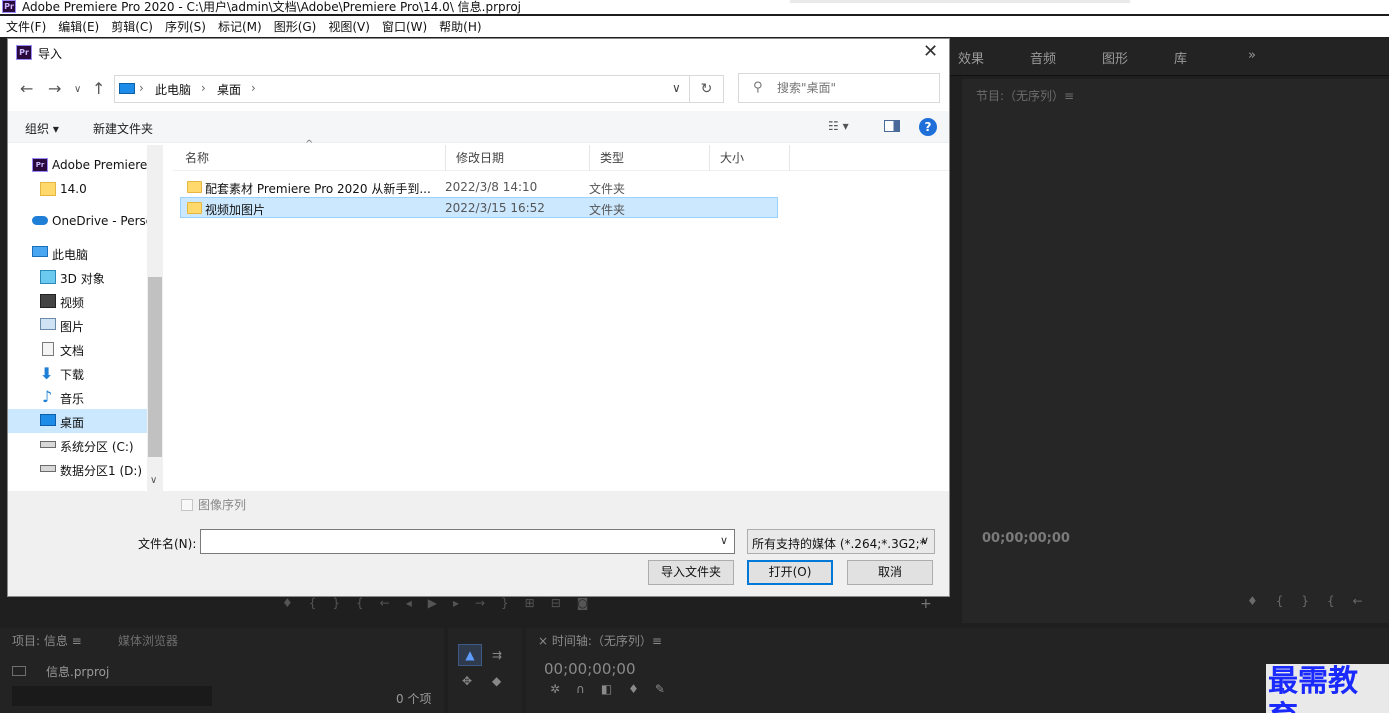 Image resolution: width=1389 pixels, height=713 pixels. Describe the element at coordinates (1043, 57) in the screenshot. I see `tab-audio: 音频` at that location.